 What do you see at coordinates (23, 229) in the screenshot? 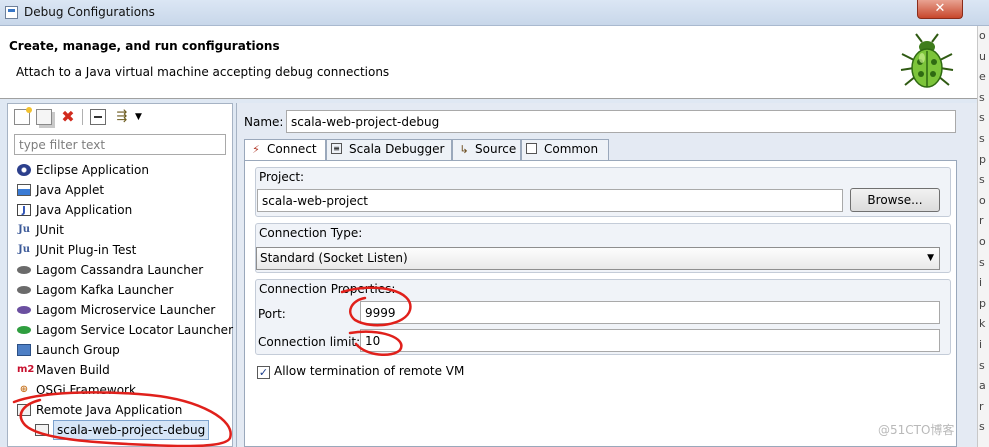
I see `junit-icon: Ju` at bounding box center [23, 229].